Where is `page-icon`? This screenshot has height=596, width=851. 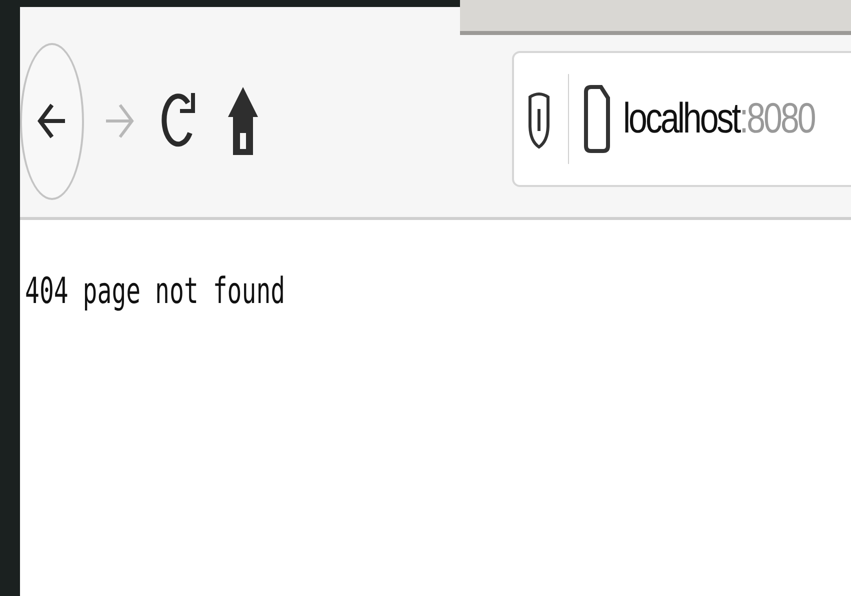
page-icon is located at coordinates (597, 119).